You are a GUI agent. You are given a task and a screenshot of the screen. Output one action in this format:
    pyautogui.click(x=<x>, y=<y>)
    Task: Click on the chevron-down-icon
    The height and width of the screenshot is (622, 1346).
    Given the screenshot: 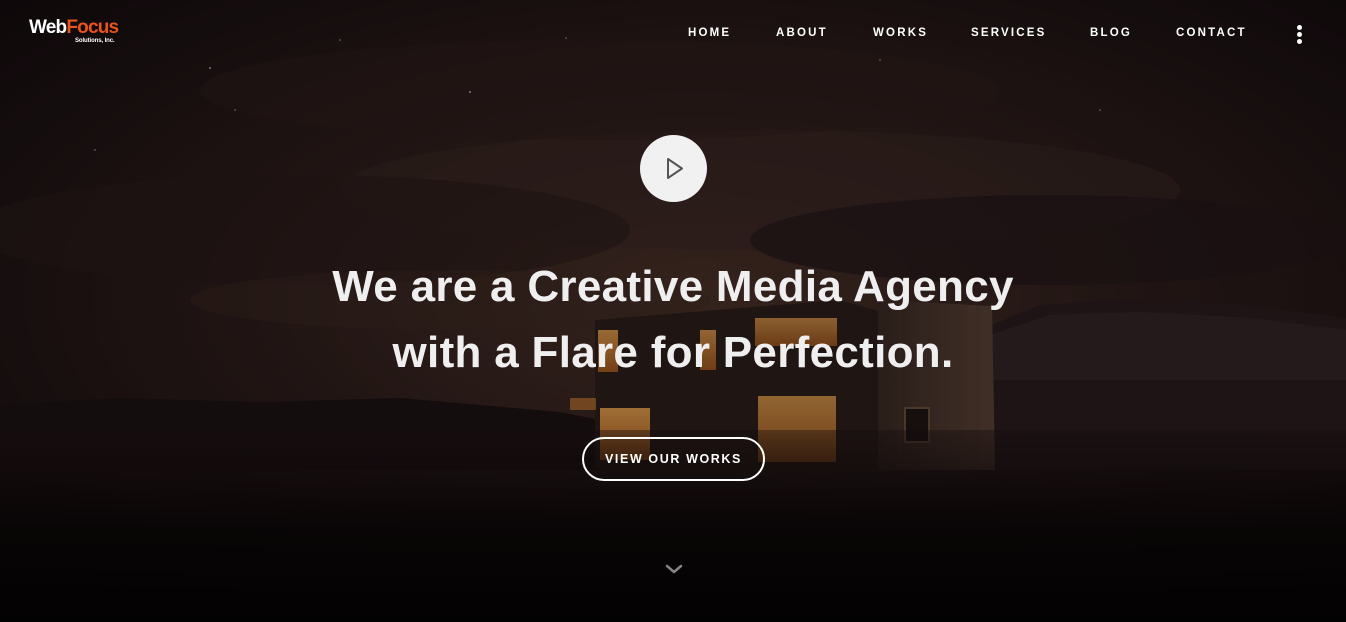 What is the action you would take?
    pyautogui.click(x=674, y=569)
    